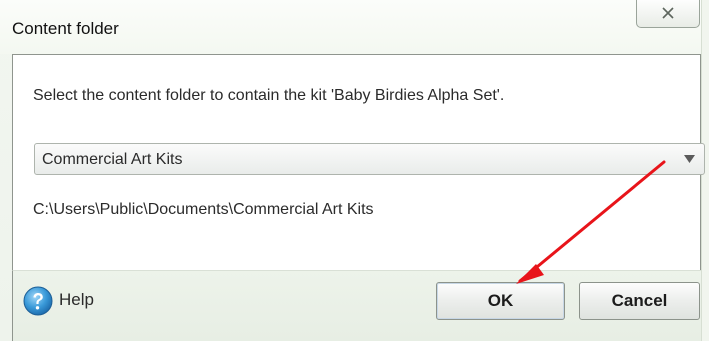  What do you see at coordinates (38, 301) in the screenshot?
I see `help-icon` at bounding box center [38, 301].